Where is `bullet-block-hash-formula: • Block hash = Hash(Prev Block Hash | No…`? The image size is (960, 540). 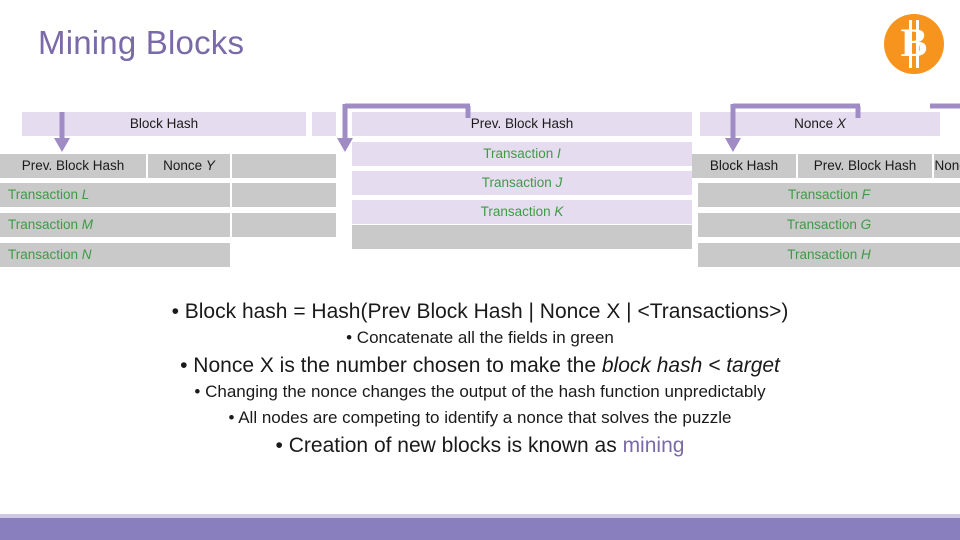
bullet-block-hash-formula: • Block hash = Hash(Prev Block Hash | No… is located at coordinates (480, 311).